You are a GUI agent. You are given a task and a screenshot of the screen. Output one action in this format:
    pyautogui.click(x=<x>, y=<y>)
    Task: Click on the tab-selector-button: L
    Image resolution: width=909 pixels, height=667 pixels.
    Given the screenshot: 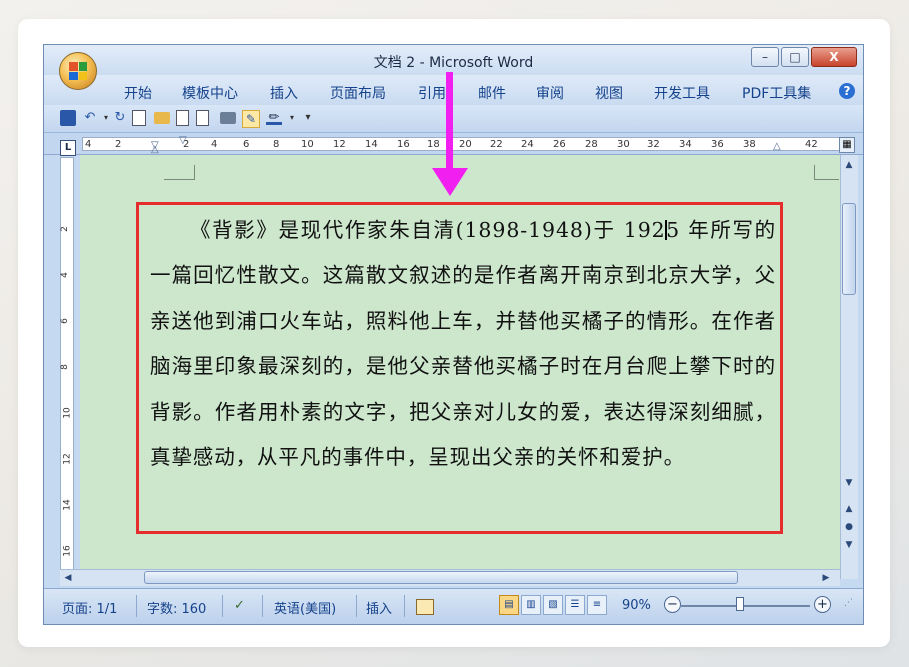 What is the action you would take?
    pyautogui.click(x=68, y=148)
    